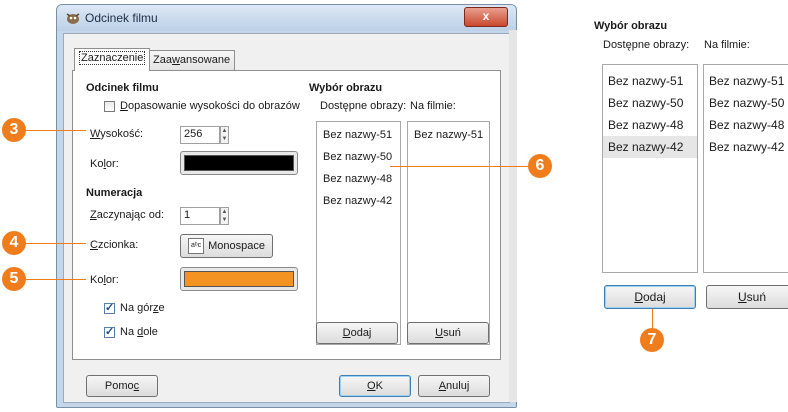  Describe the element at coordinates (109, 307) in the screenshot. I see `at-top-checkbox` at that location.